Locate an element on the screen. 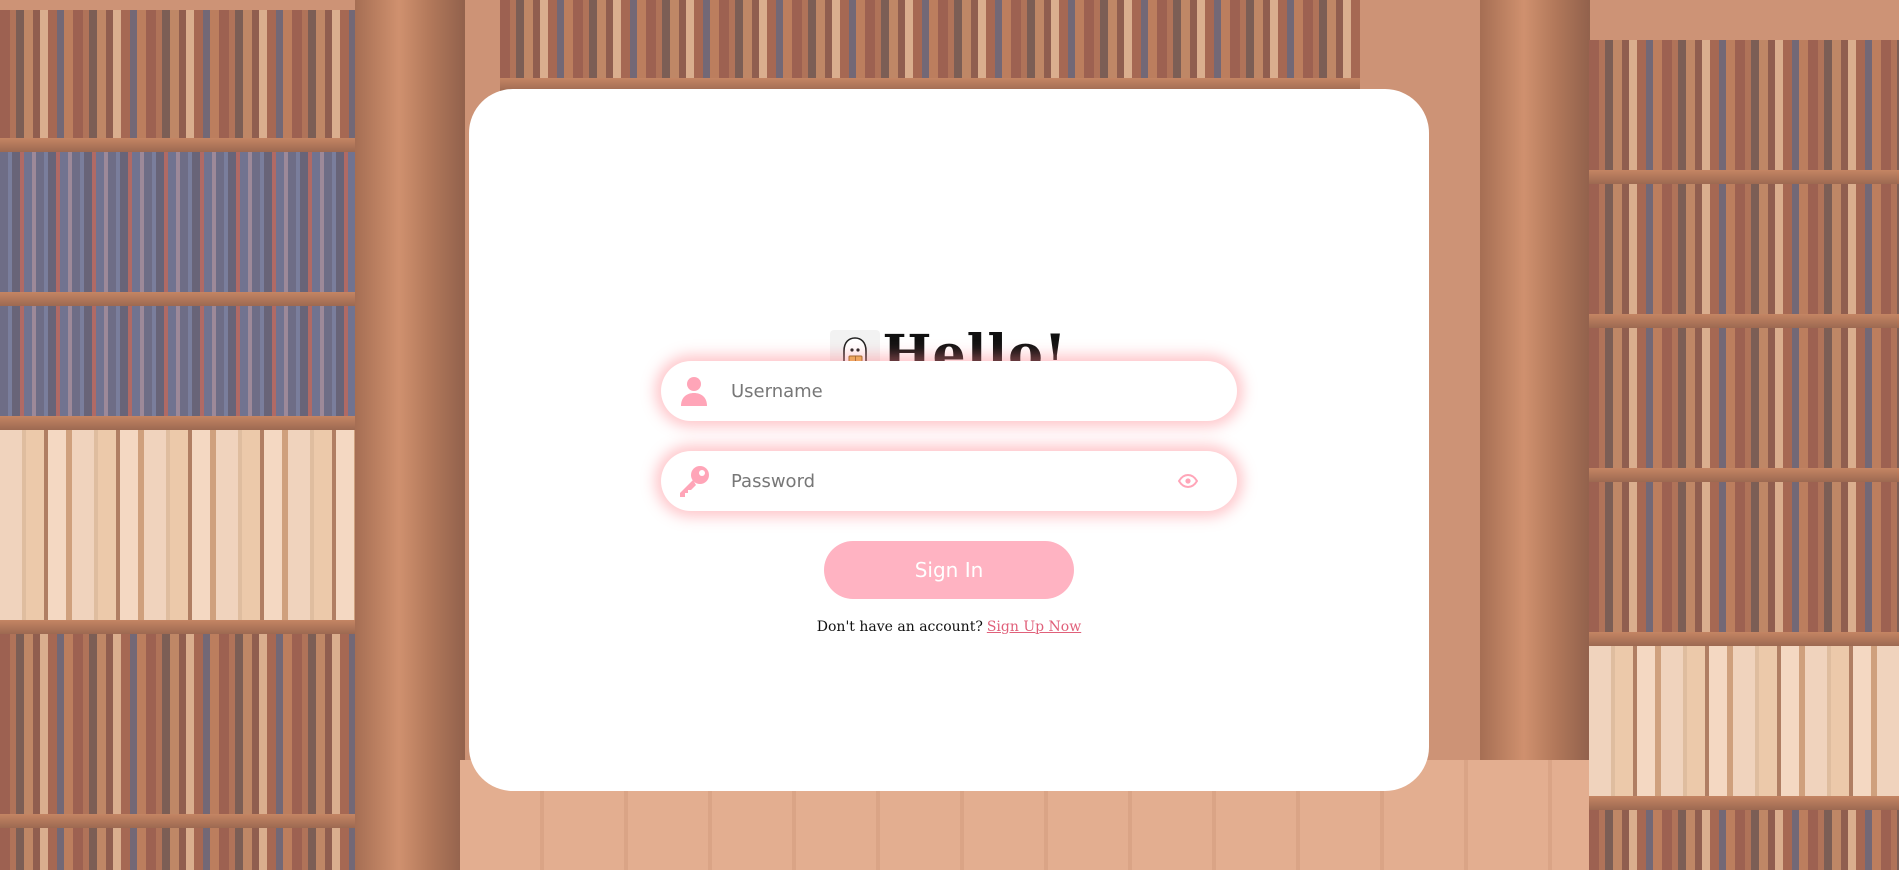  key-icon is located at coordinates (694, 481).